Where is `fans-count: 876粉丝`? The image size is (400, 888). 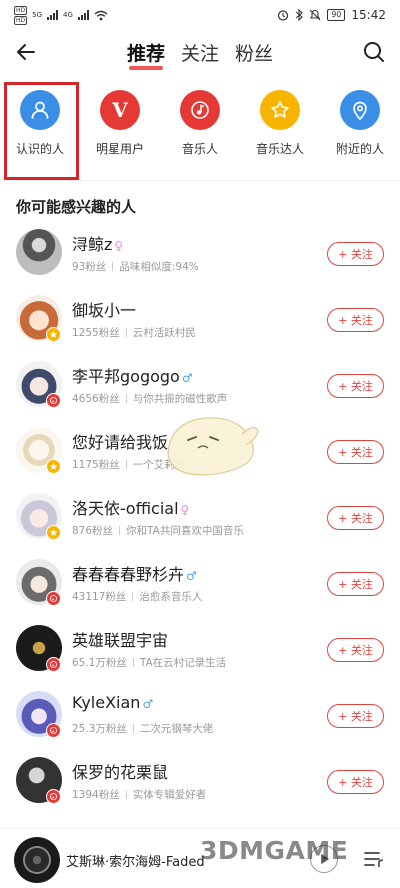 fans-count: 876粉丝 is located at coordinates (93, 531).